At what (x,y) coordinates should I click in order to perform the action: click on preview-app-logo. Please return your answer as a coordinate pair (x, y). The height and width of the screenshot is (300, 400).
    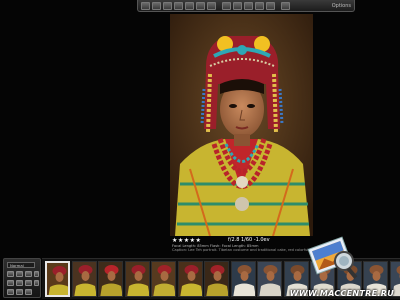
    Looking at the image, I should click on (334, 256).